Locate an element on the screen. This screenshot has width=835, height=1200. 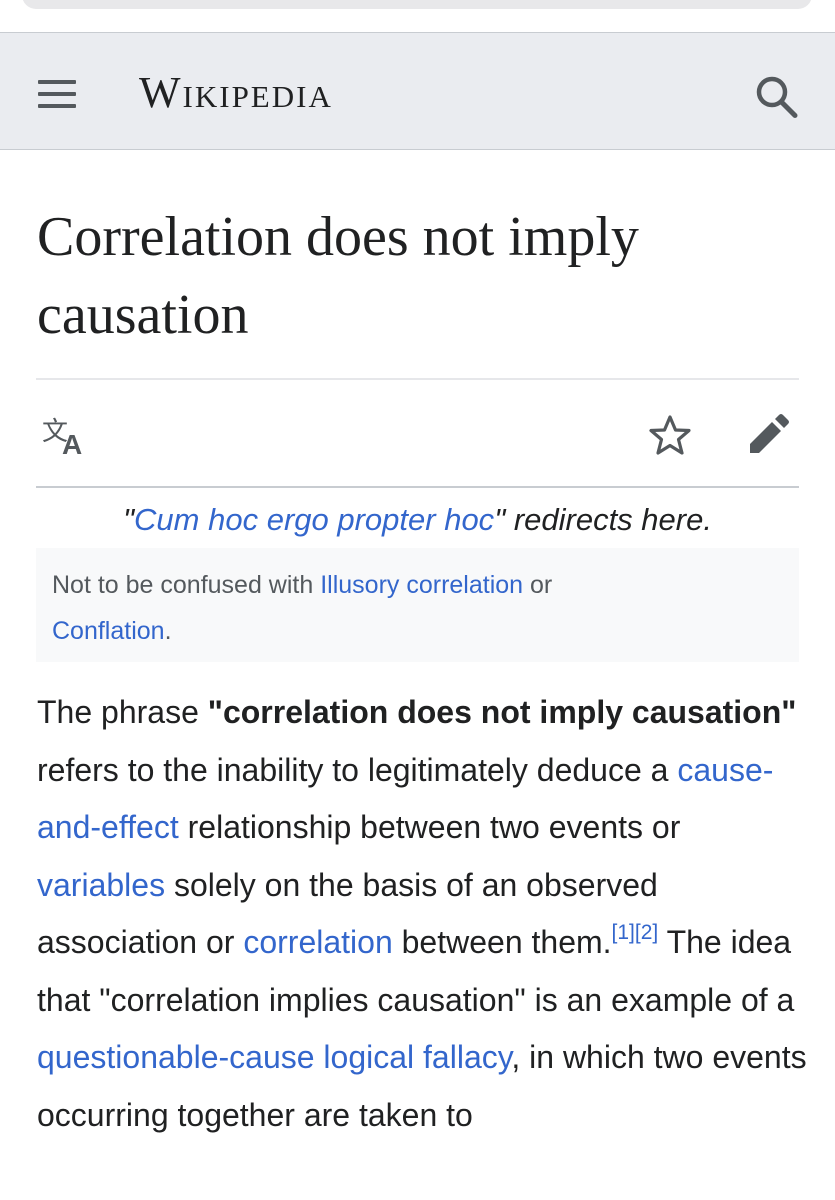
hatnote-quote-open: " is located at coordinates (129, 519).